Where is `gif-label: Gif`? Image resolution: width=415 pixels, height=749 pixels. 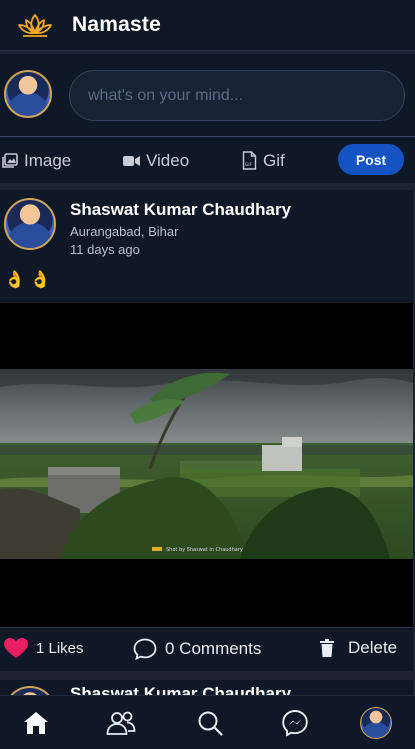
gif-label: Gif is located at coordinates (274, 160).